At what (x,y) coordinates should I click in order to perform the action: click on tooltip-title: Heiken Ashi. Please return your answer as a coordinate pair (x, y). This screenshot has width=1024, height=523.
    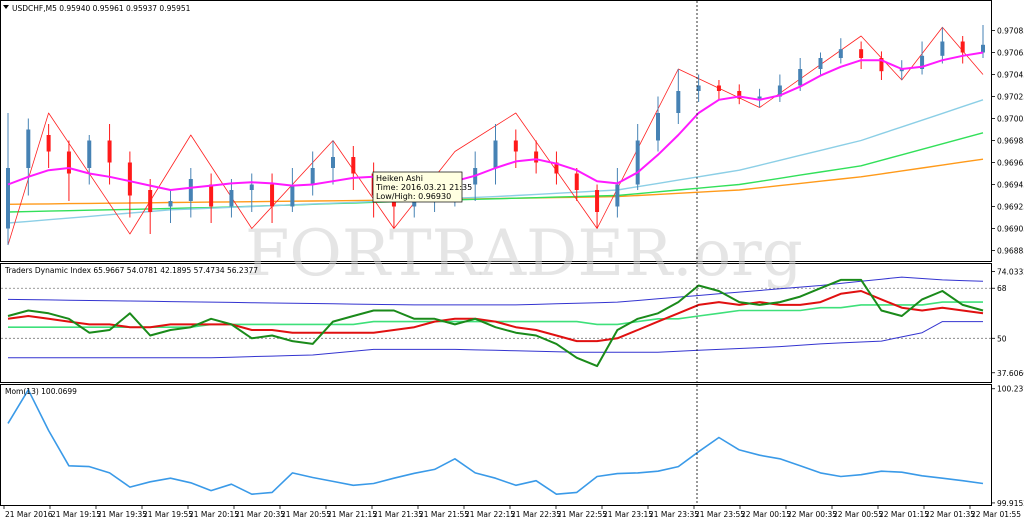
    Looking at the image, I should click on (399, 178).